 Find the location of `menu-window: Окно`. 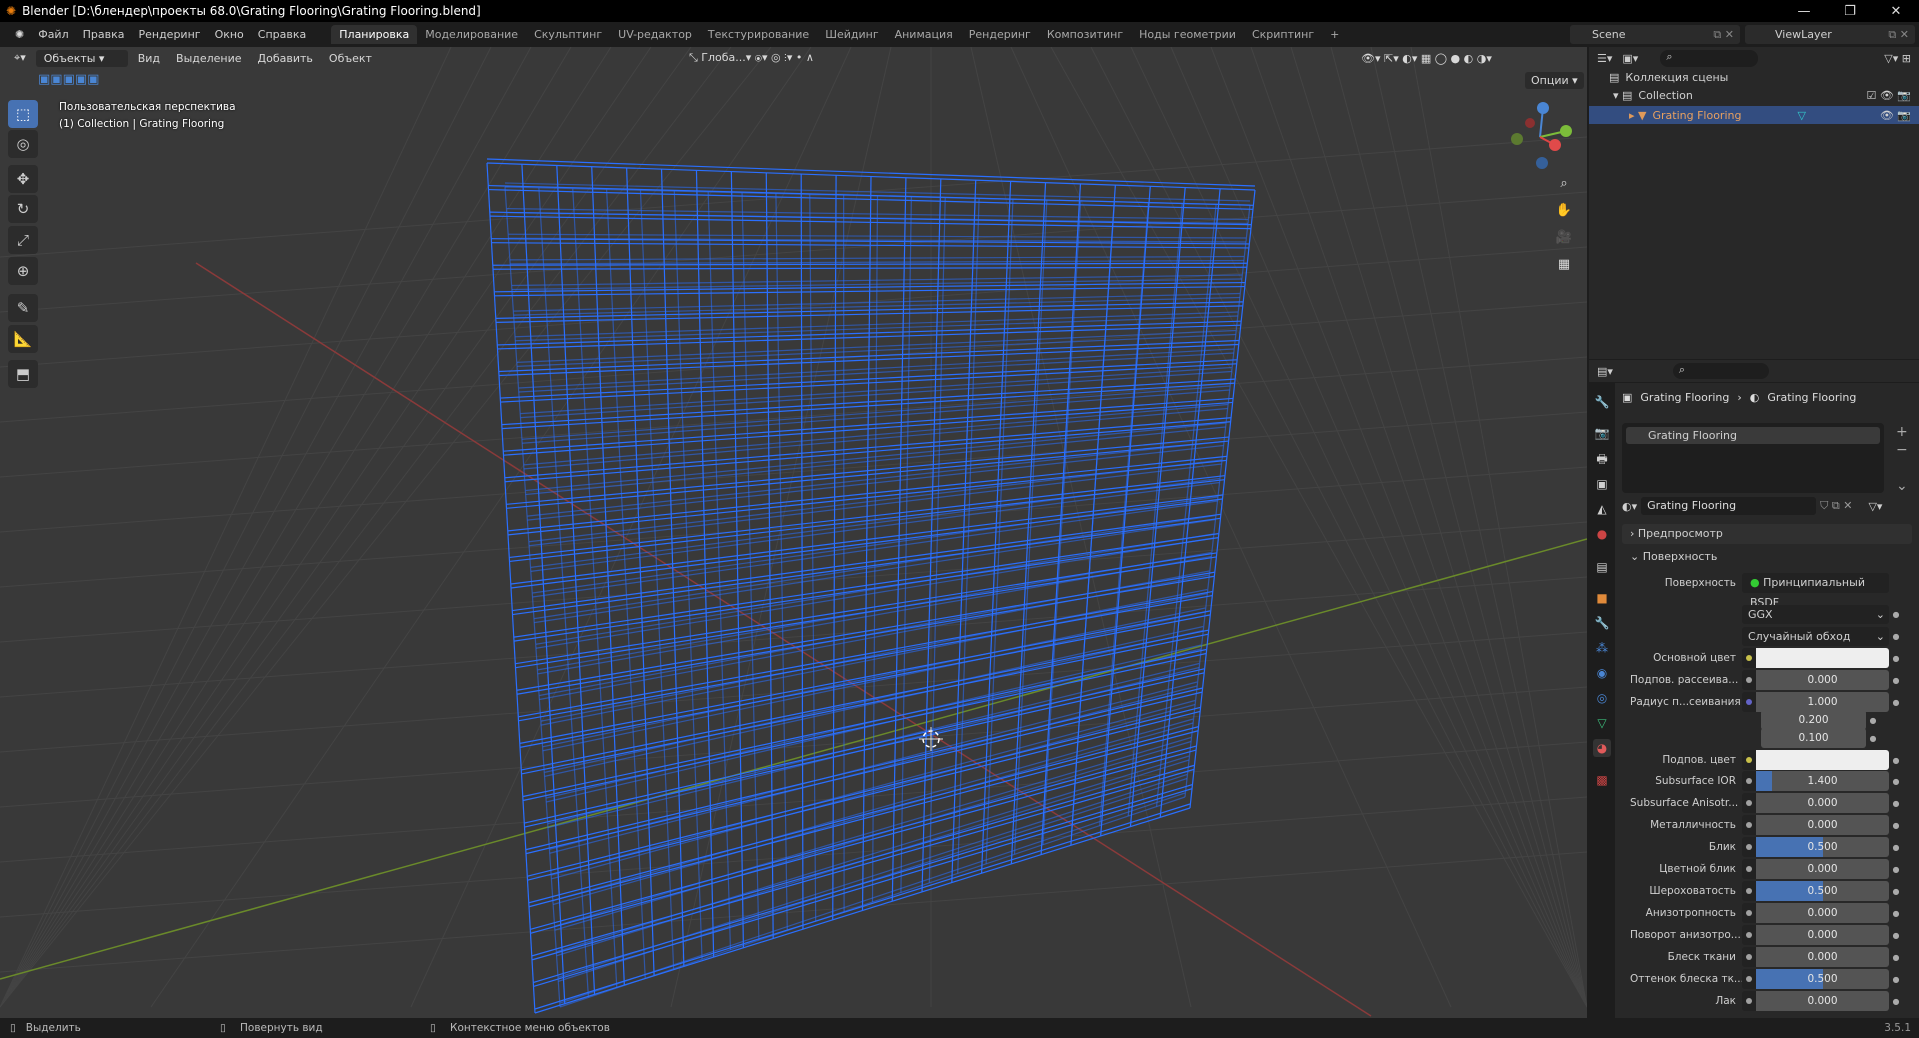

menu-window: Окно is located at coordinates (229, 34).